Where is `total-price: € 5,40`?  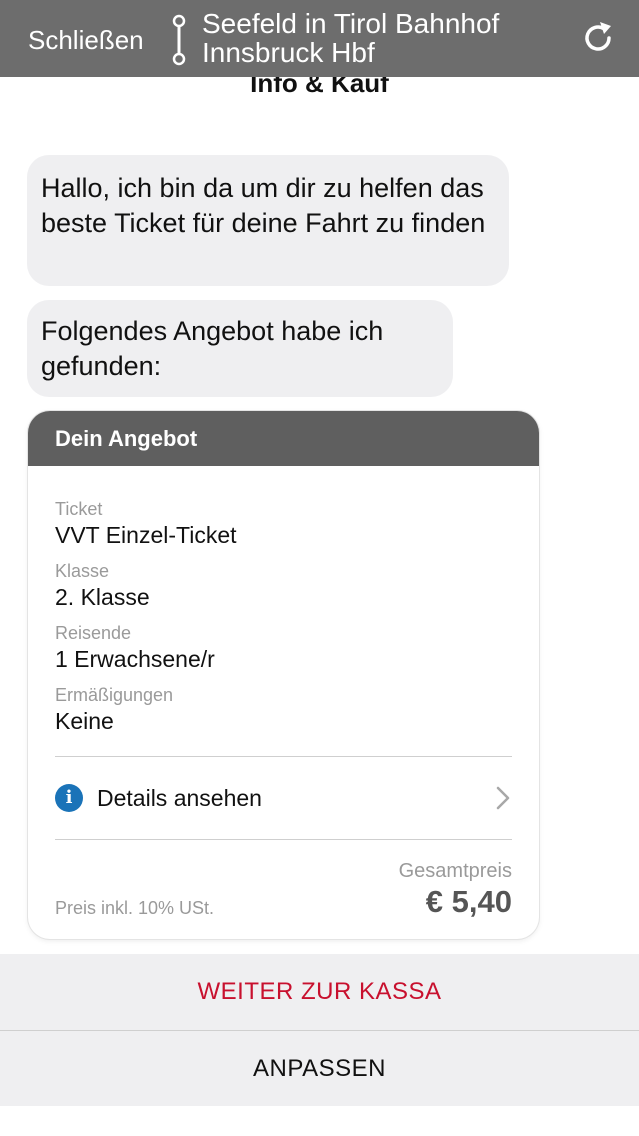
total-price: € 5,40 is located at coordinates (468, 901).